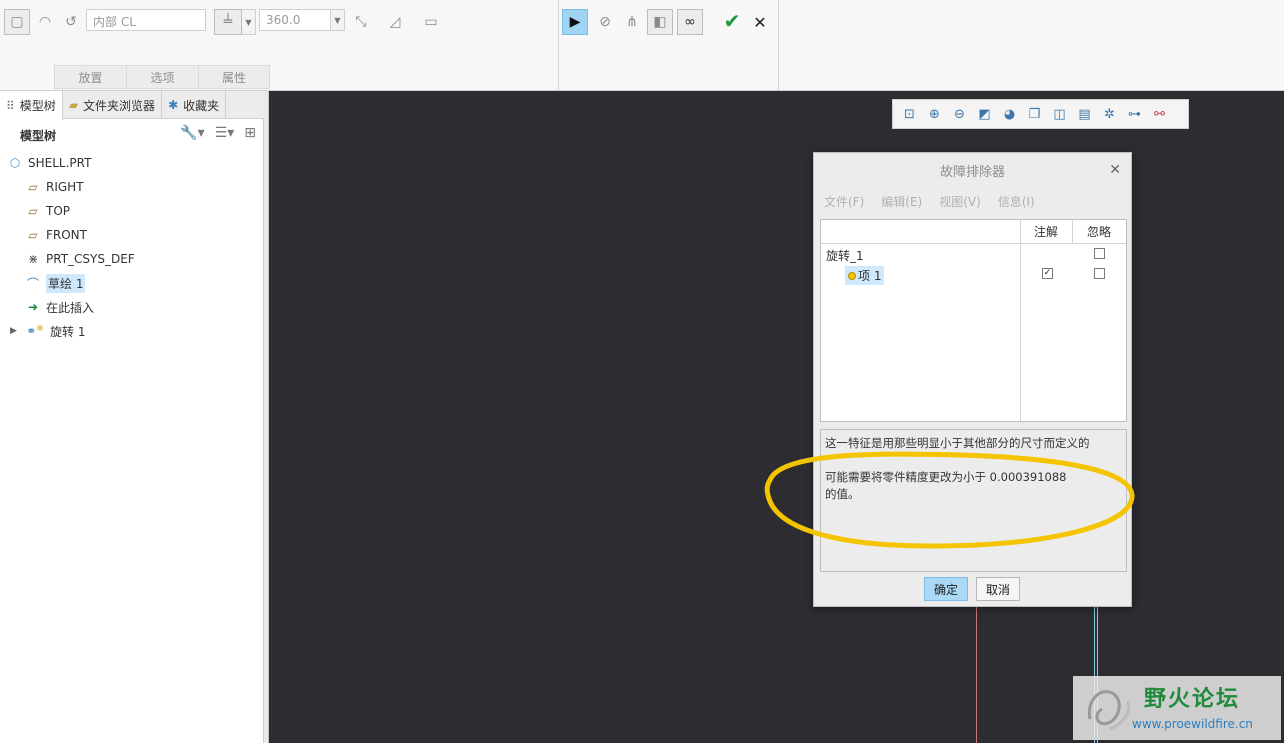 This screenshot has height=743, width=1284. I want to click on revolve-axis-icon: ↺, so click(71, 22).